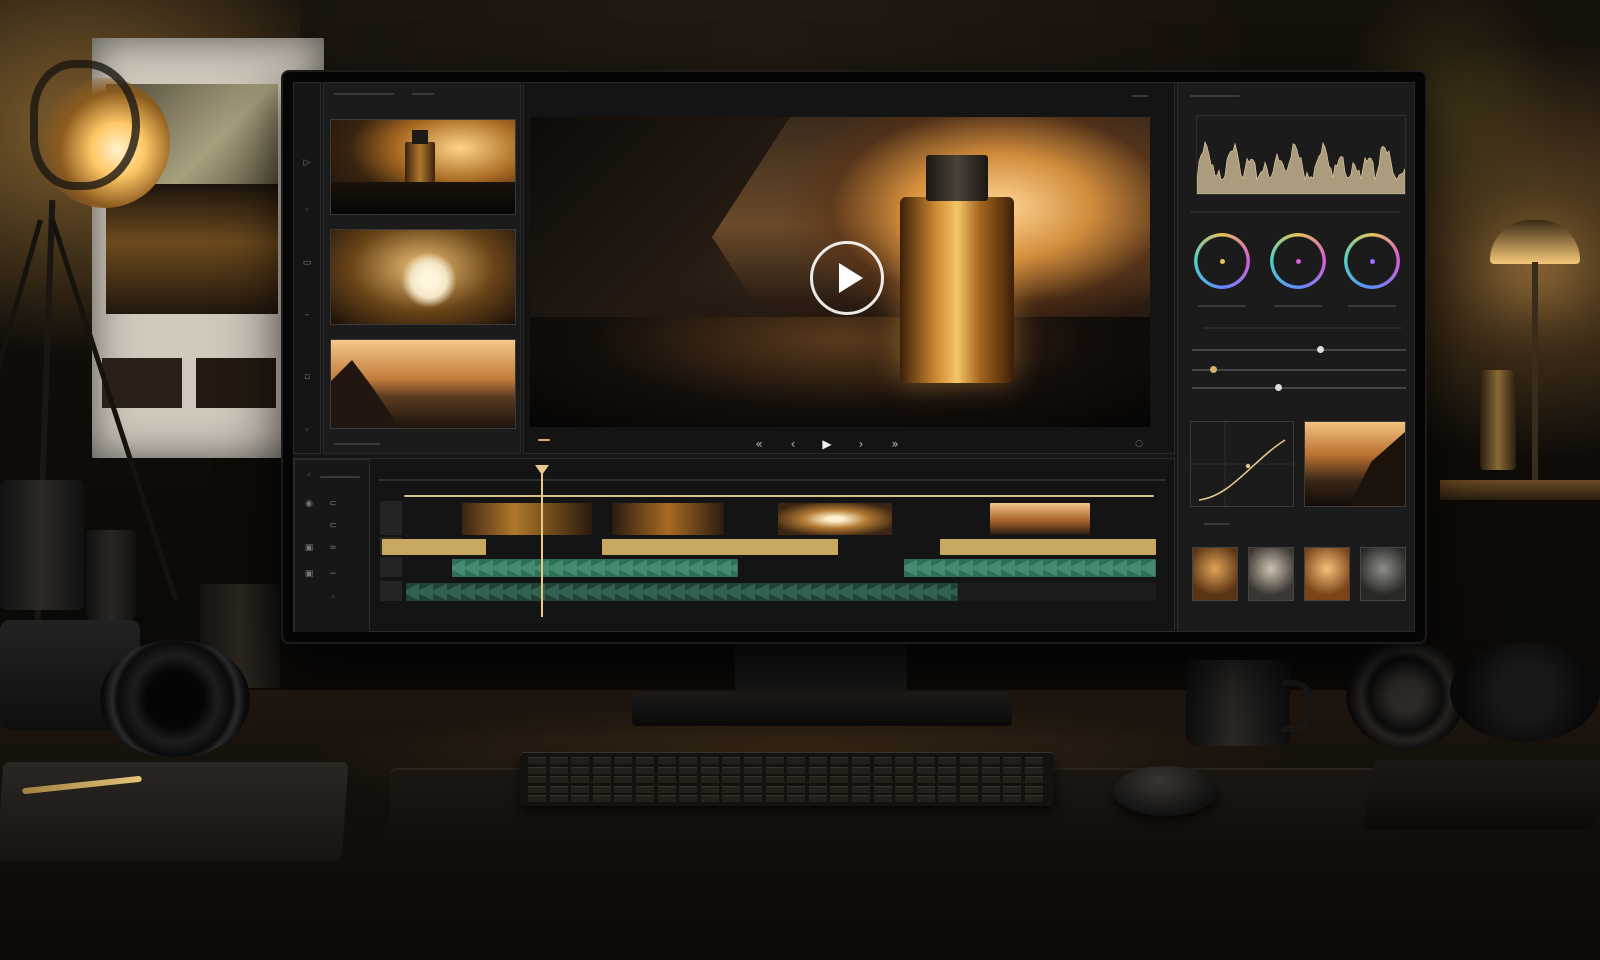 This screenshot has height=960, width=1600. I want to click on viewer-scrub, so click(544, 440).